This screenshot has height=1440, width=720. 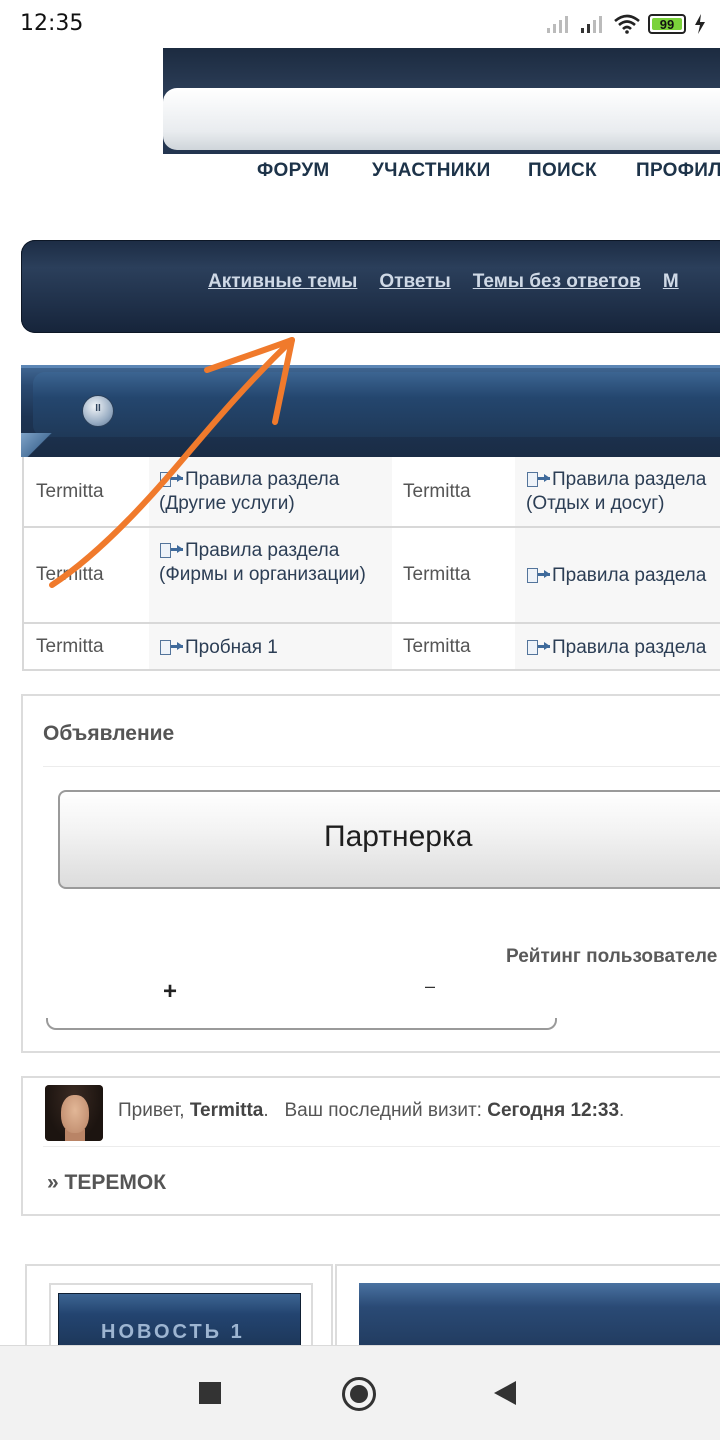 I want to click on active-topics-link: Активные темы, so click(x=282, y=281).